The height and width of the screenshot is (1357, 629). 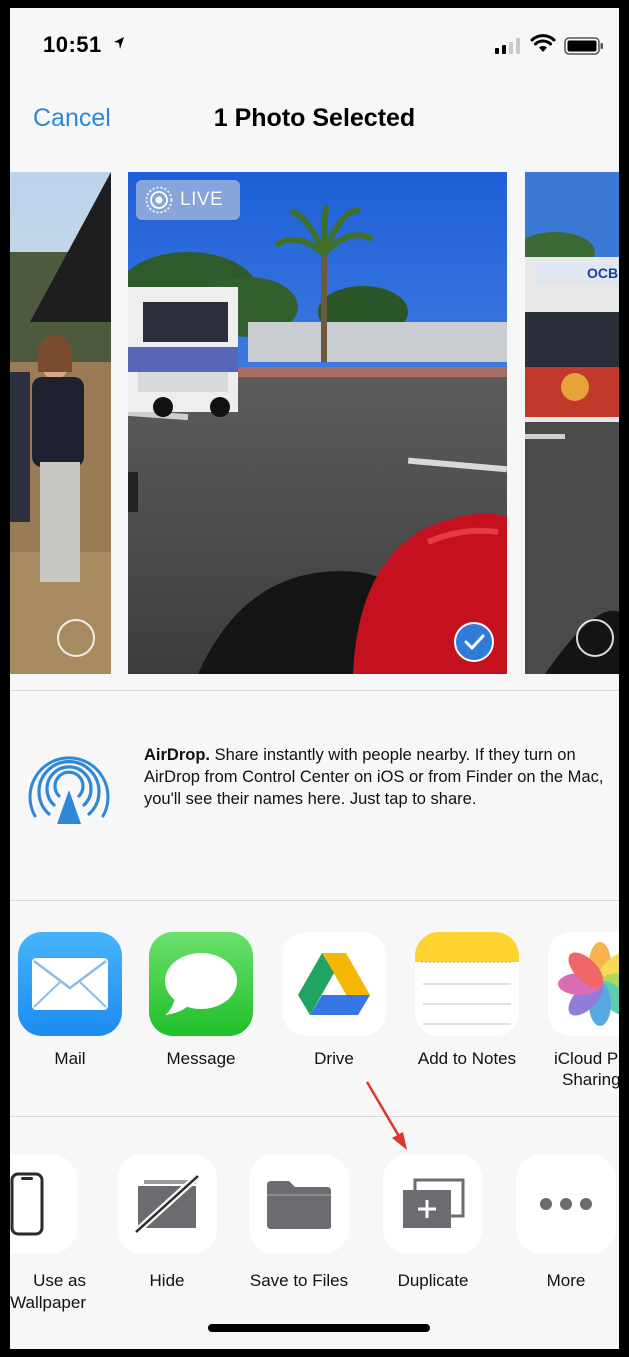 I want to click on wifi-icon, so click(x=543, y=43).